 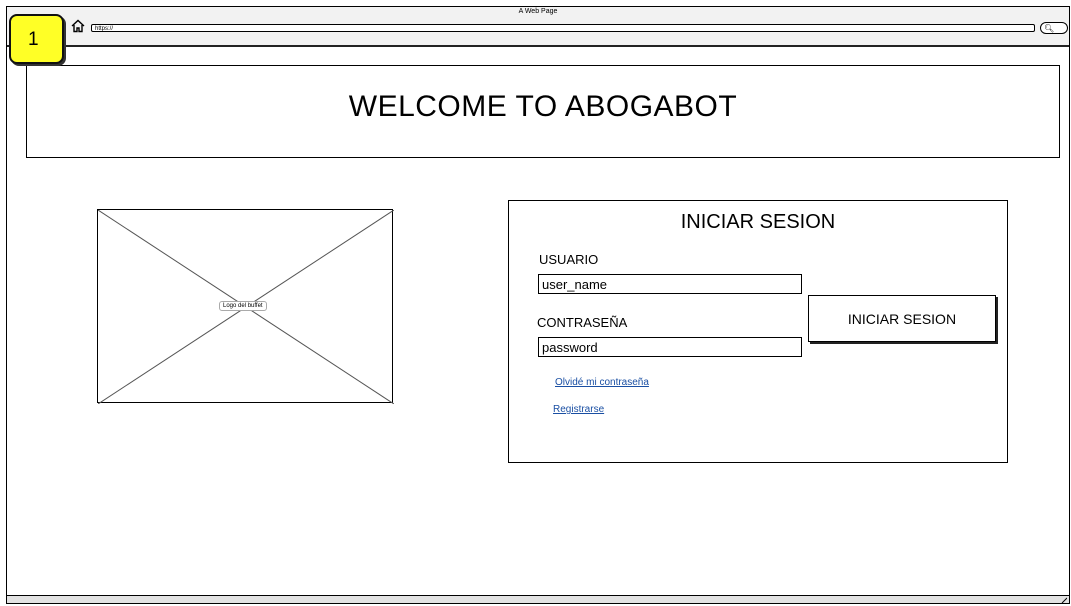 What do you see at coordinates (538, 11) in the screenshot?
I see `browser-page-title: A Web Page` at bounding box center [538, 11].